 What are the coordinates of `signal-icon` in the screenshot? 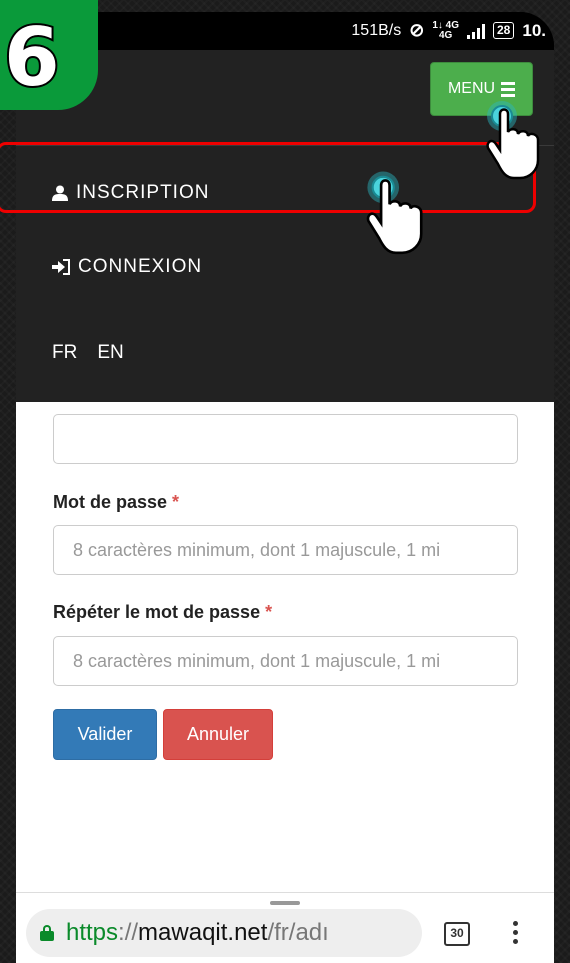 It's located at (476, 31).